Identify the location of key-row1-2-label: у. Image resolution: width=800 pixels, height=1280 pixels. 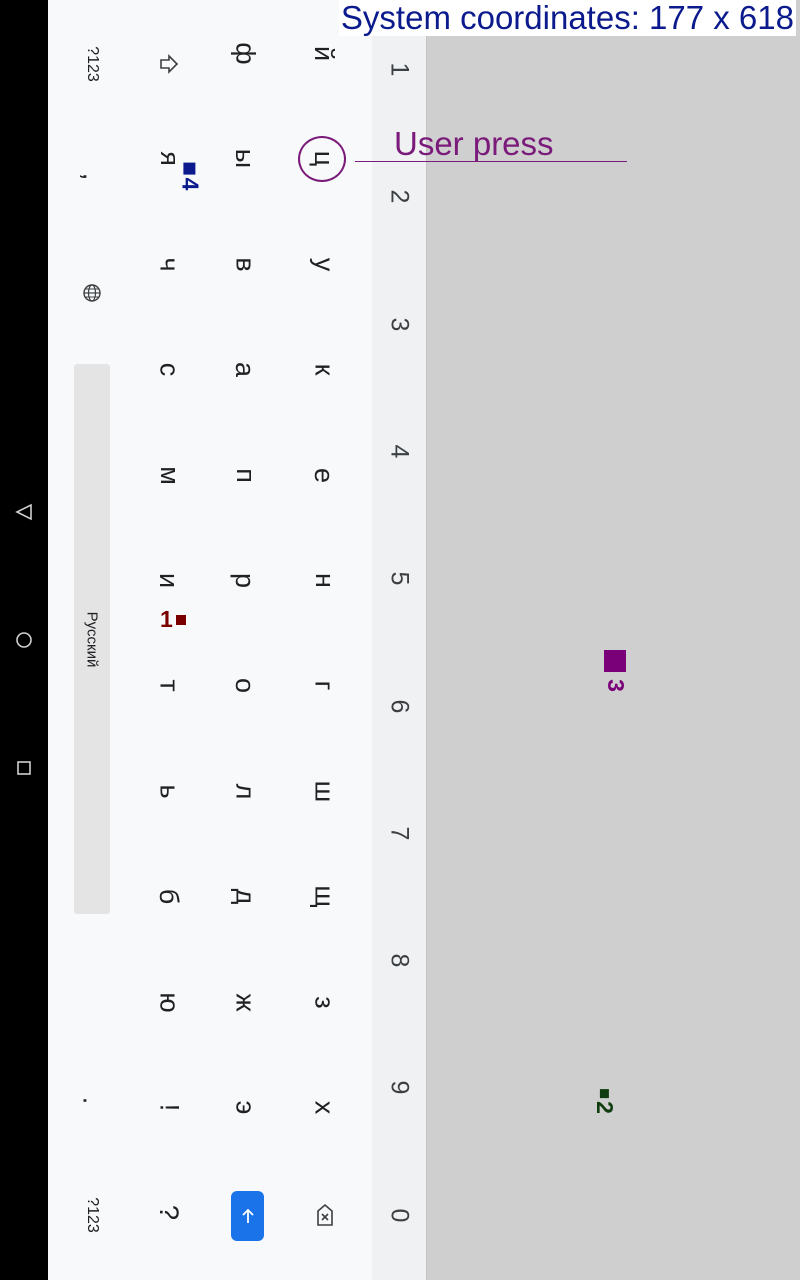
(324, 264).